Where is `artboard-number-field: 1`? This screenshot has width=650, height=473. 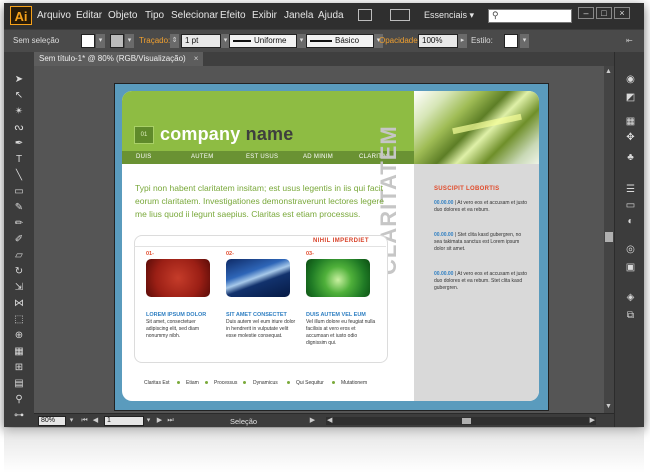
artboard-number-field: 1 is located at coordinates (124, 421).